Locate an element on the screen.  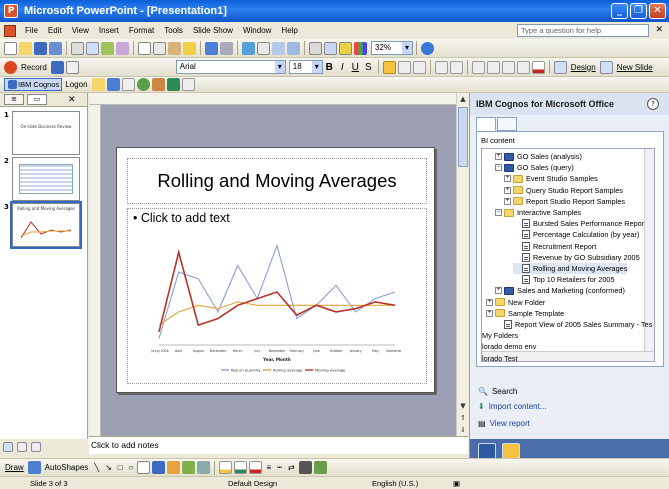
redo-icon is located at coordinates (226, 48).